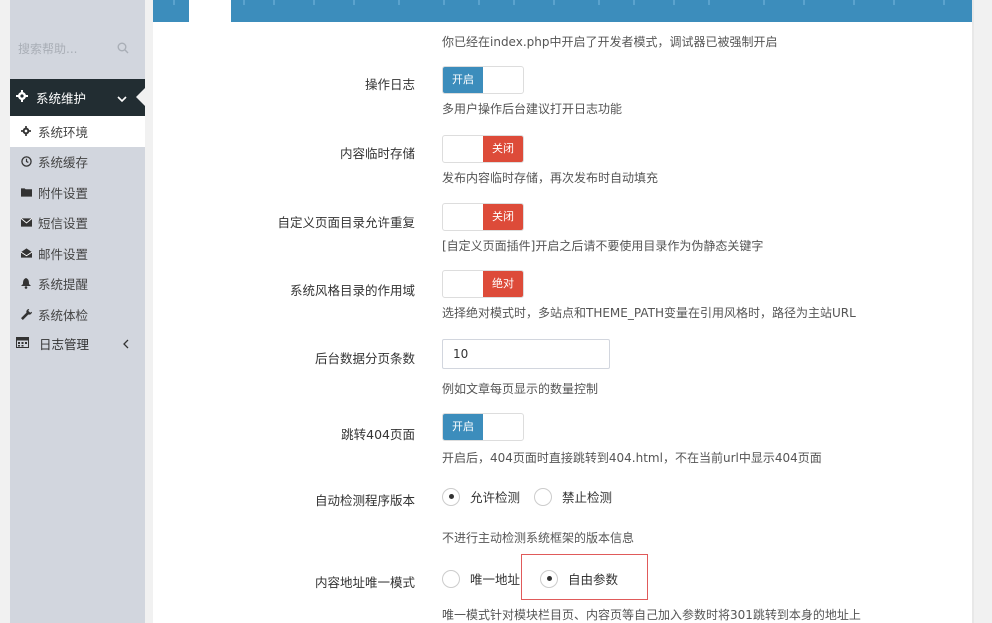 Image resolution: width=992 pixels, height=623 pixels. I want to click on menu-label: 日志管理, so click(64, 344).